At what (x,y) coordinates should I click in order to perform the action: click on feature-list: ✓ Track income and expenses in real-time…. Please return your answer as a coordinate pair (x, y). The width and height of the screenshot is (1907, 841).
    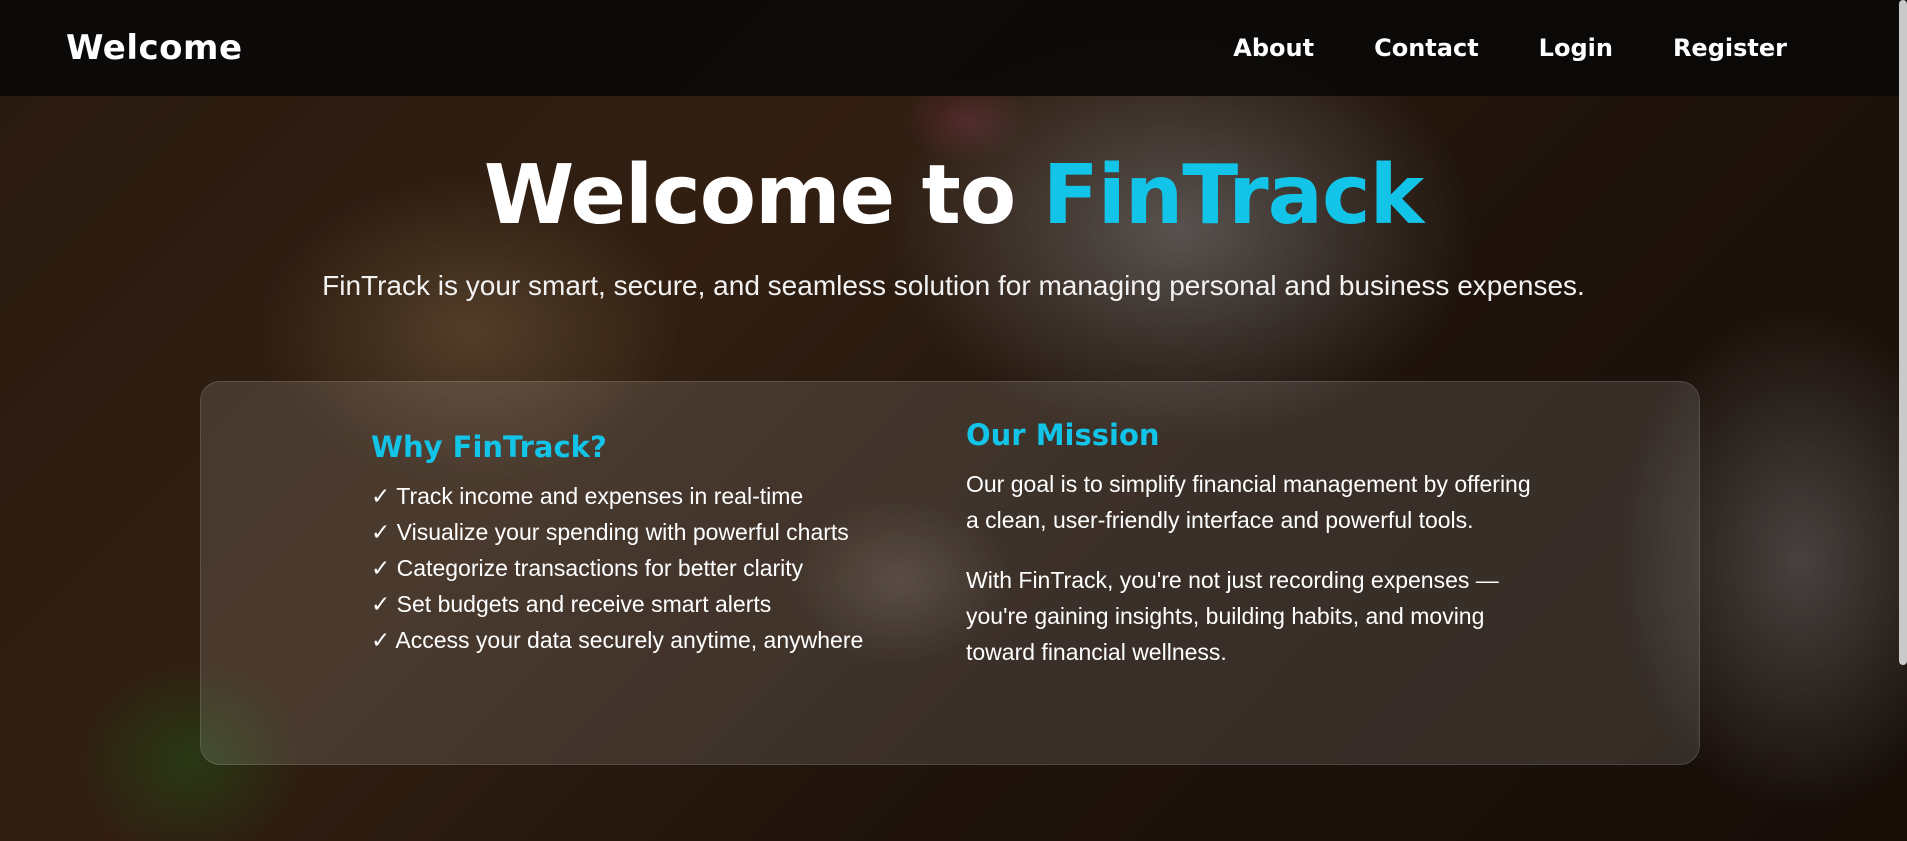
    Looking at the image, I should click on (617, 568).